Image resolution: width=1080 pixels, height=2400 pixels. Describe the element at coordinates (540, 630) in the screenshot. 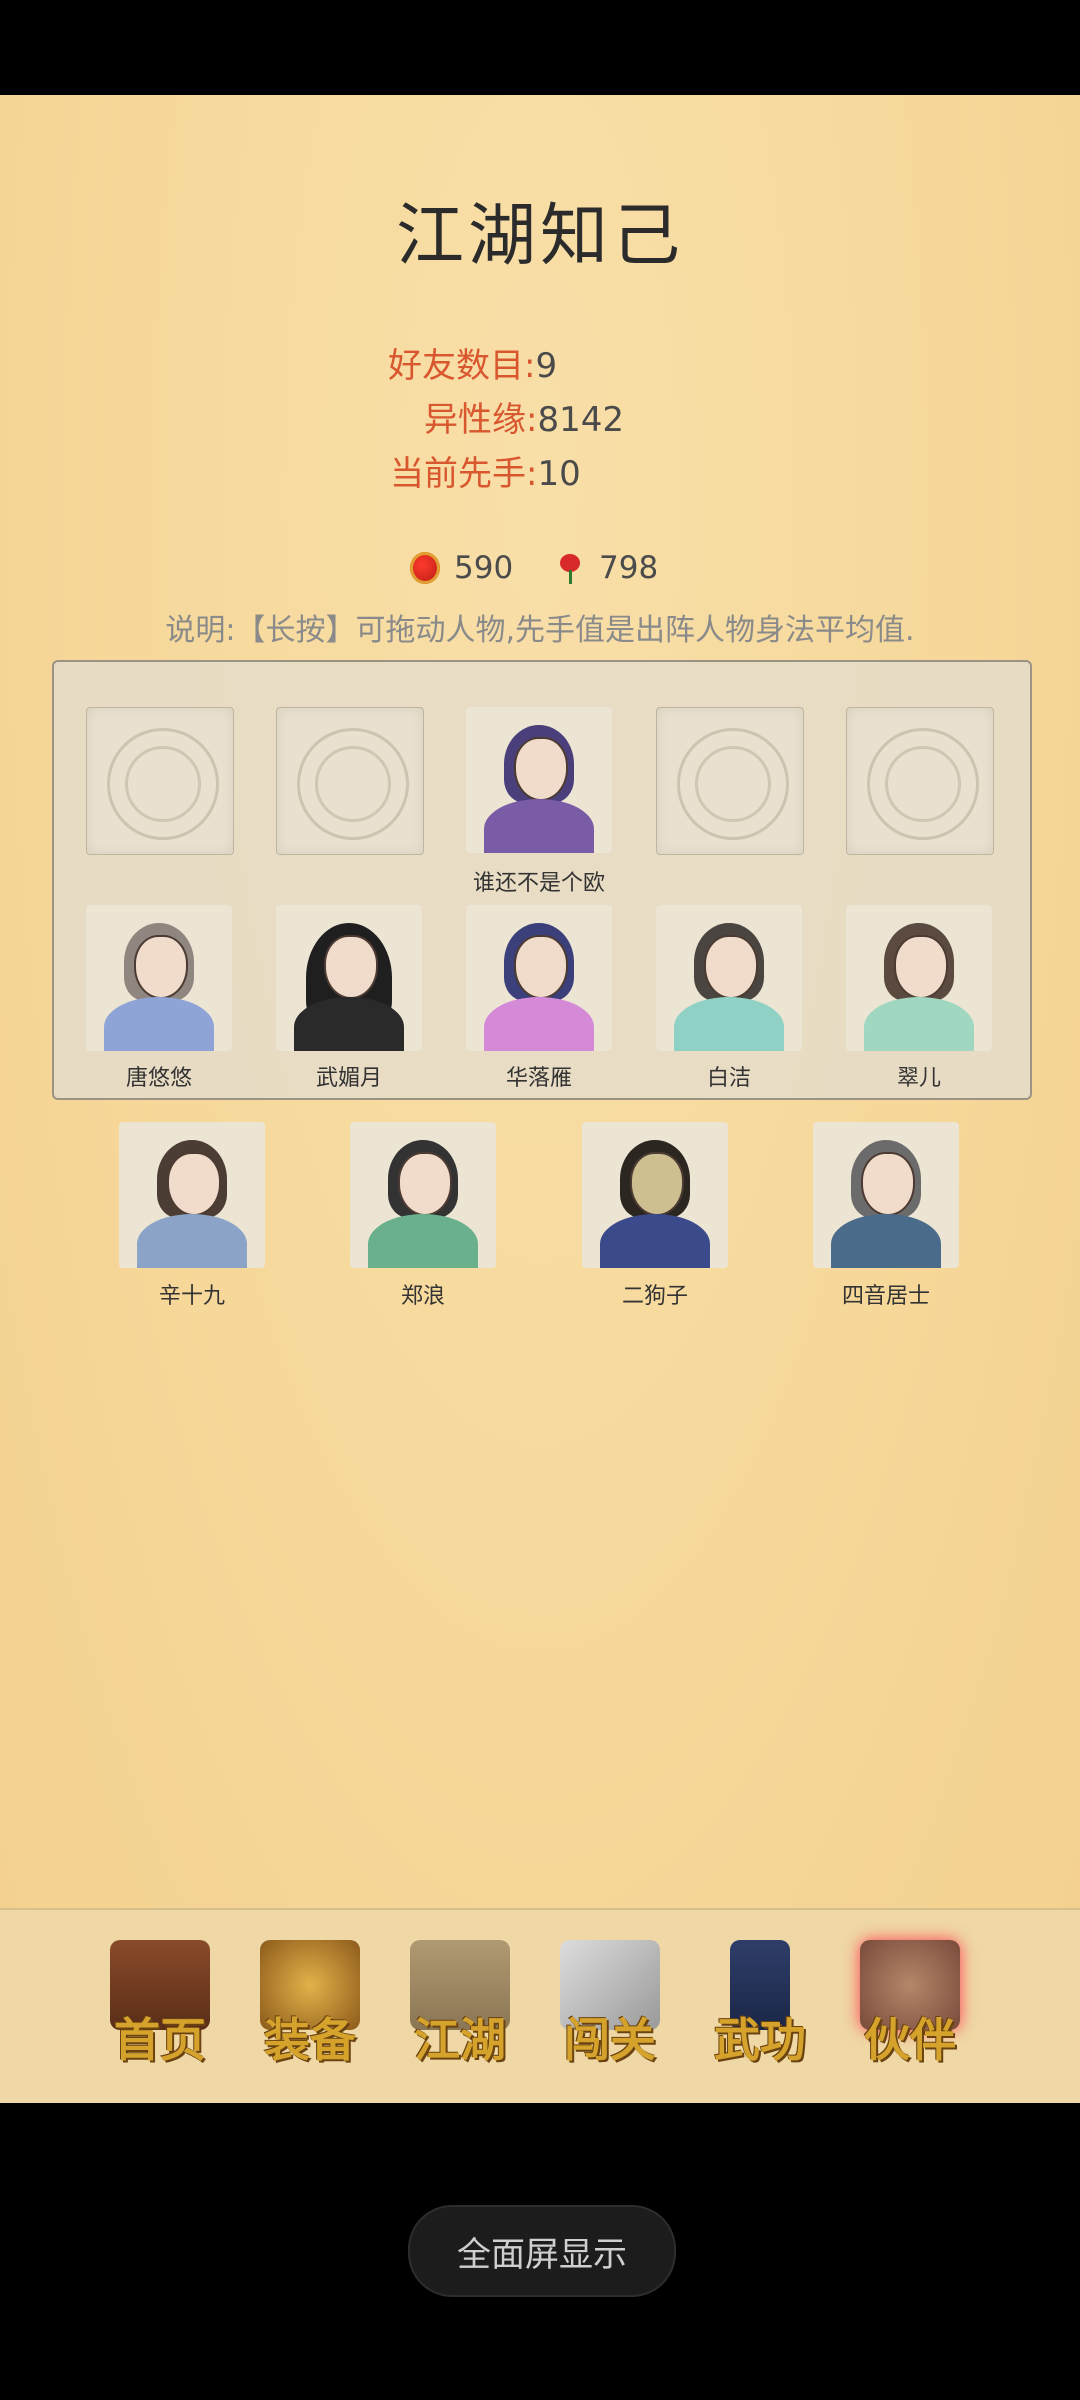

I see `instruction-note: 说明:【长按】可拖动人物,先手值是出阵人物身法平均值.` at that location.